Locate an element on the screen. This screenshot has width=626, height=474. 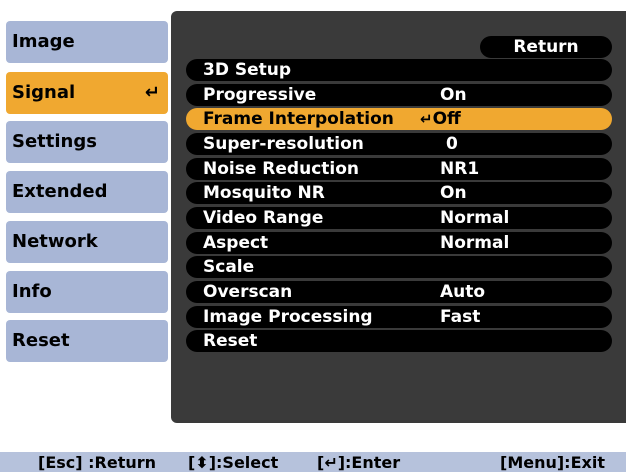
tab-label: Info is located at coordinates (32, 291).